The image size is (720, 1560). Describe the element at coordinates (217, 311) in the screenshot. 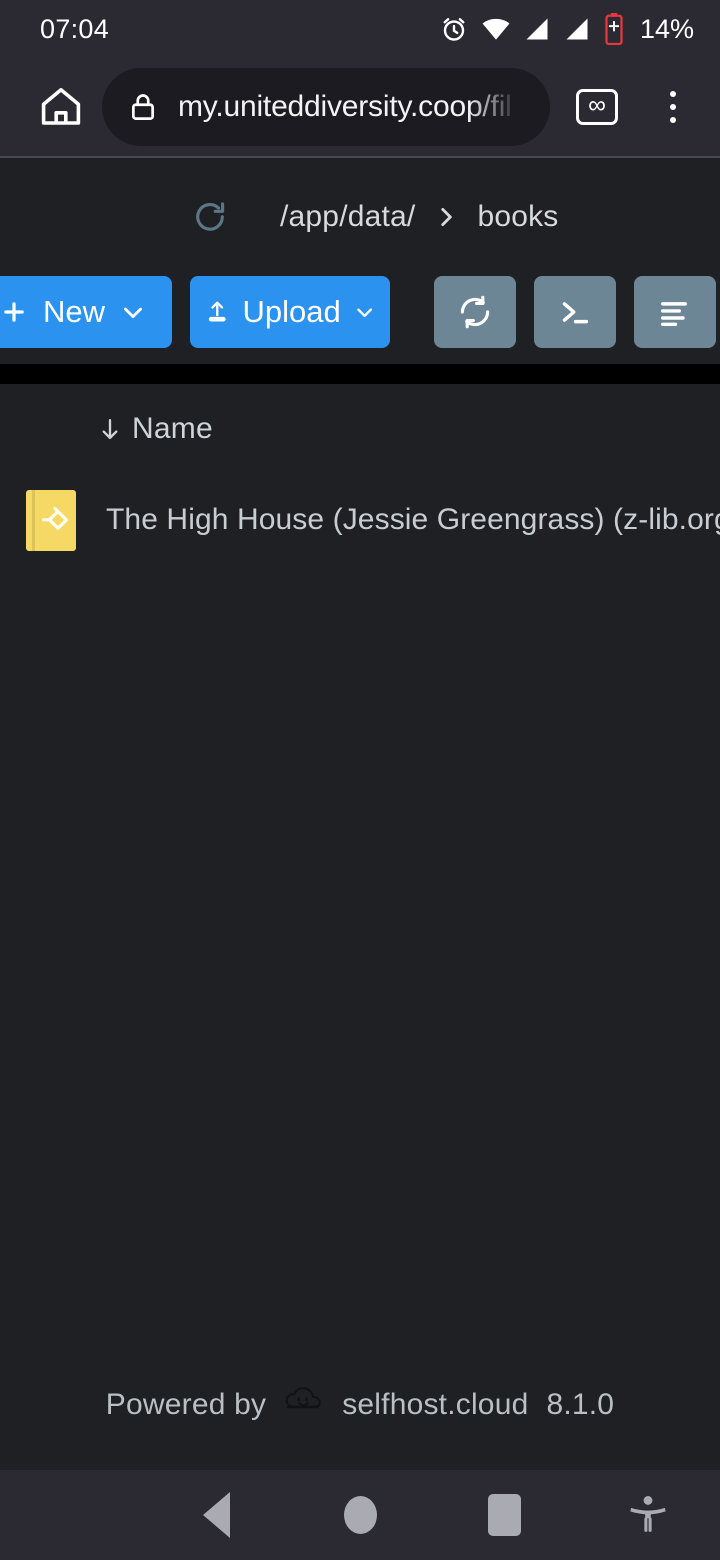

I see `upload-icon` at that location.